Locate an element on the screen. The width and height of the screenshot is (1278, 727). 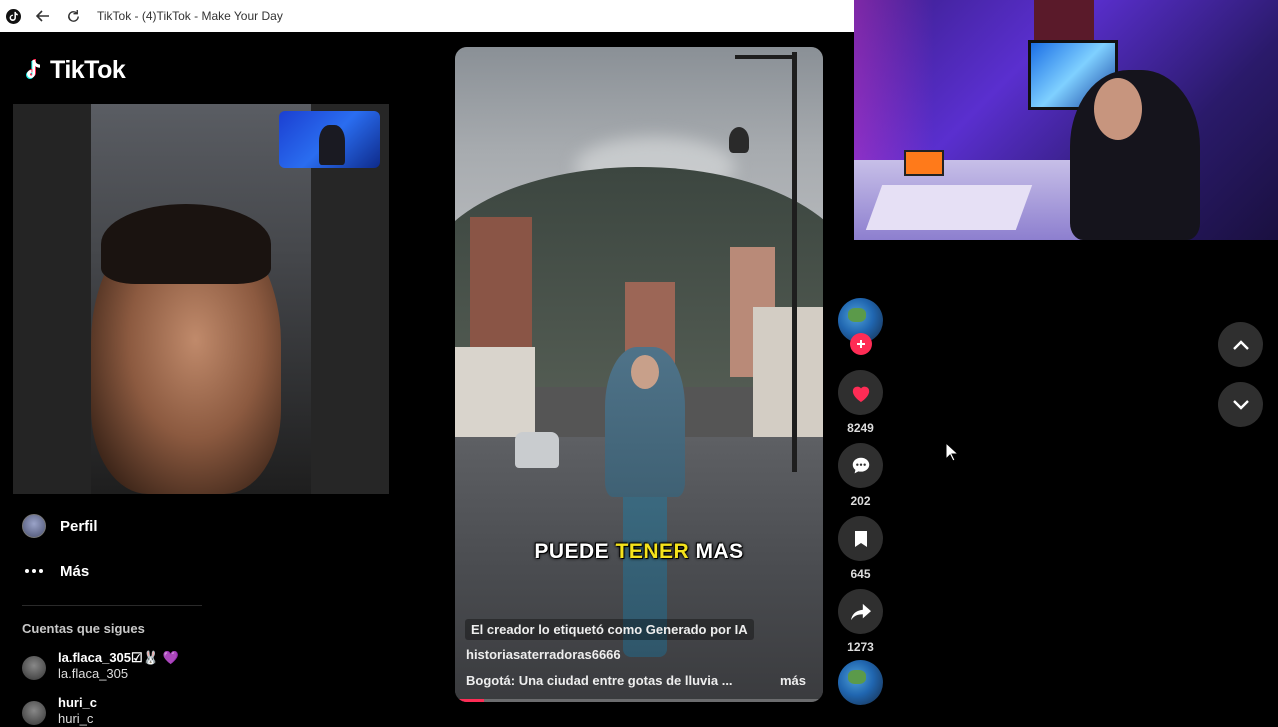
next-video-button is located at coordinates (1240, 404).